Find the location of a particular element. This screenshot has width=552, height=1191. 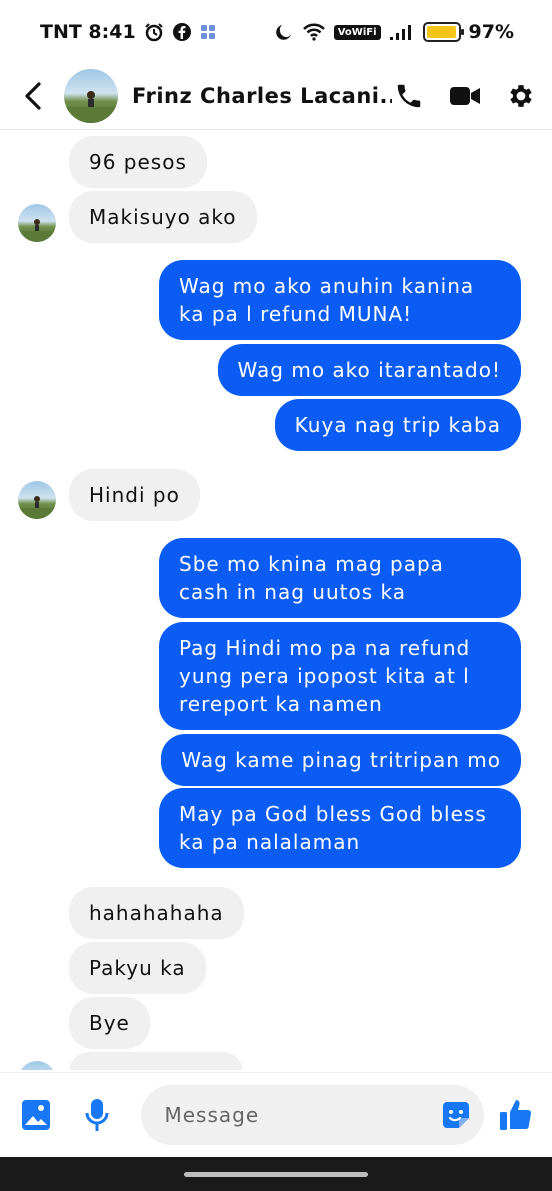

message-incoming: Bye is located at coordinates (109, 1023).